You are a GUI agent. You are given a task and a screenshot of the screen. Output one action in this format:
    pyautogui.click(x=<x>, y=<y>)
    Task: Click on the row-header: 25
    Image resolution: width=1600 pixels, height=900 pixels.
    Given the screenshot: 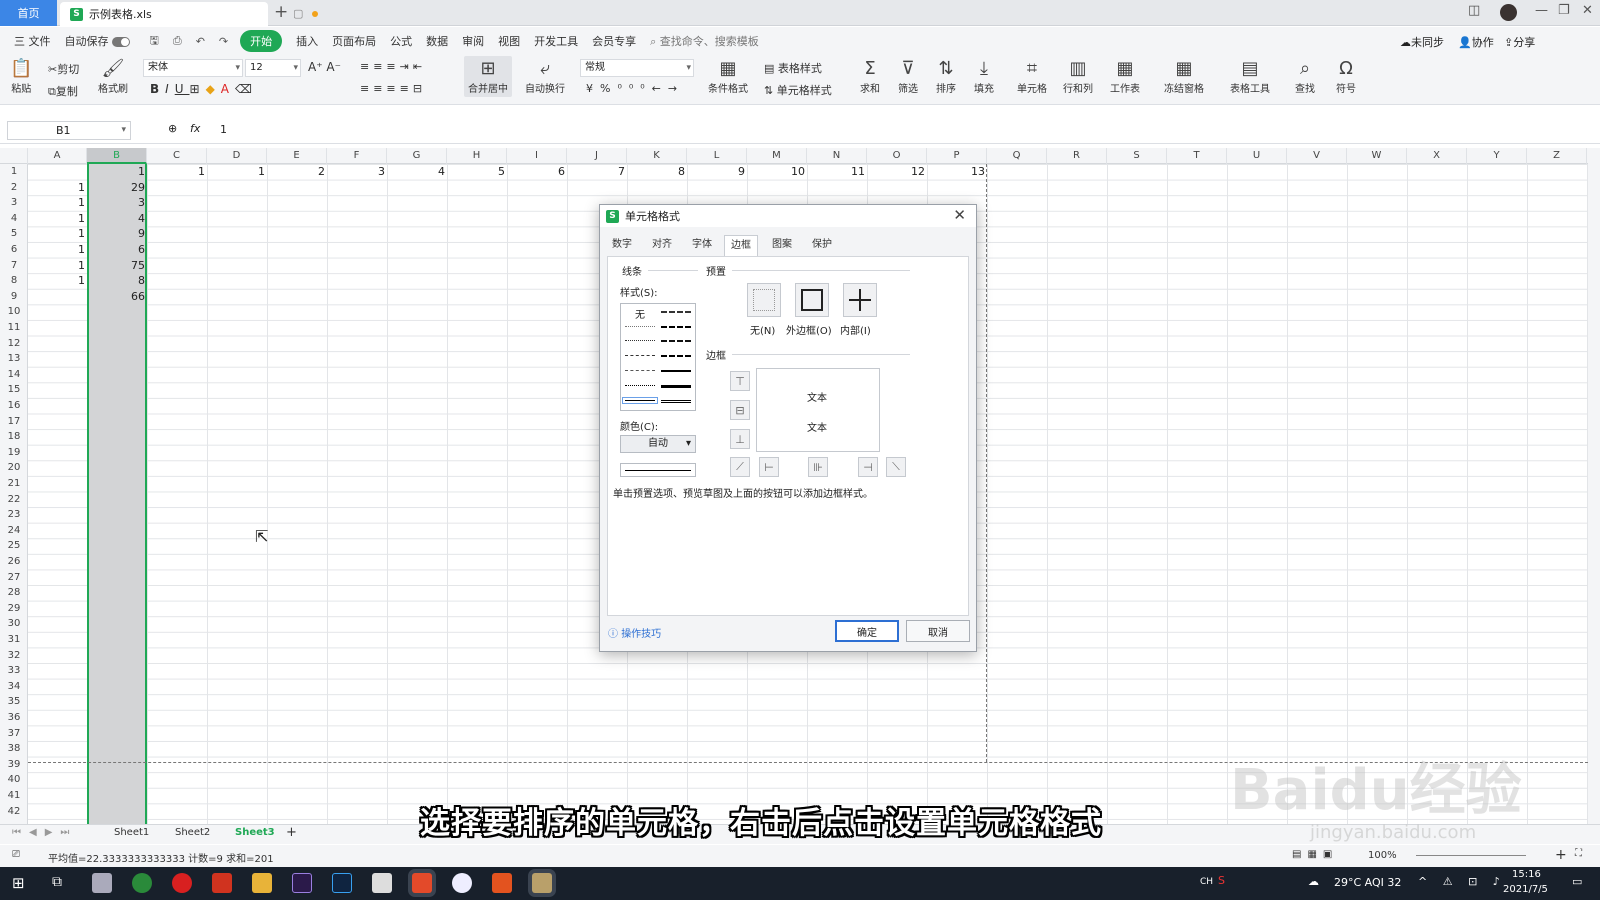 What is the action you would take?
    pyautogui.click(x=14, y=546)
    